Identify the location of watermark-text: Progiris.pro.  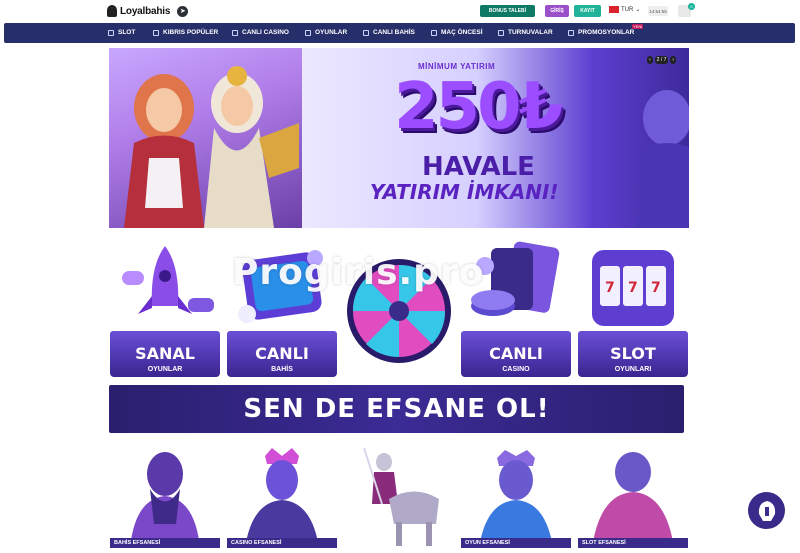
(358, 272).